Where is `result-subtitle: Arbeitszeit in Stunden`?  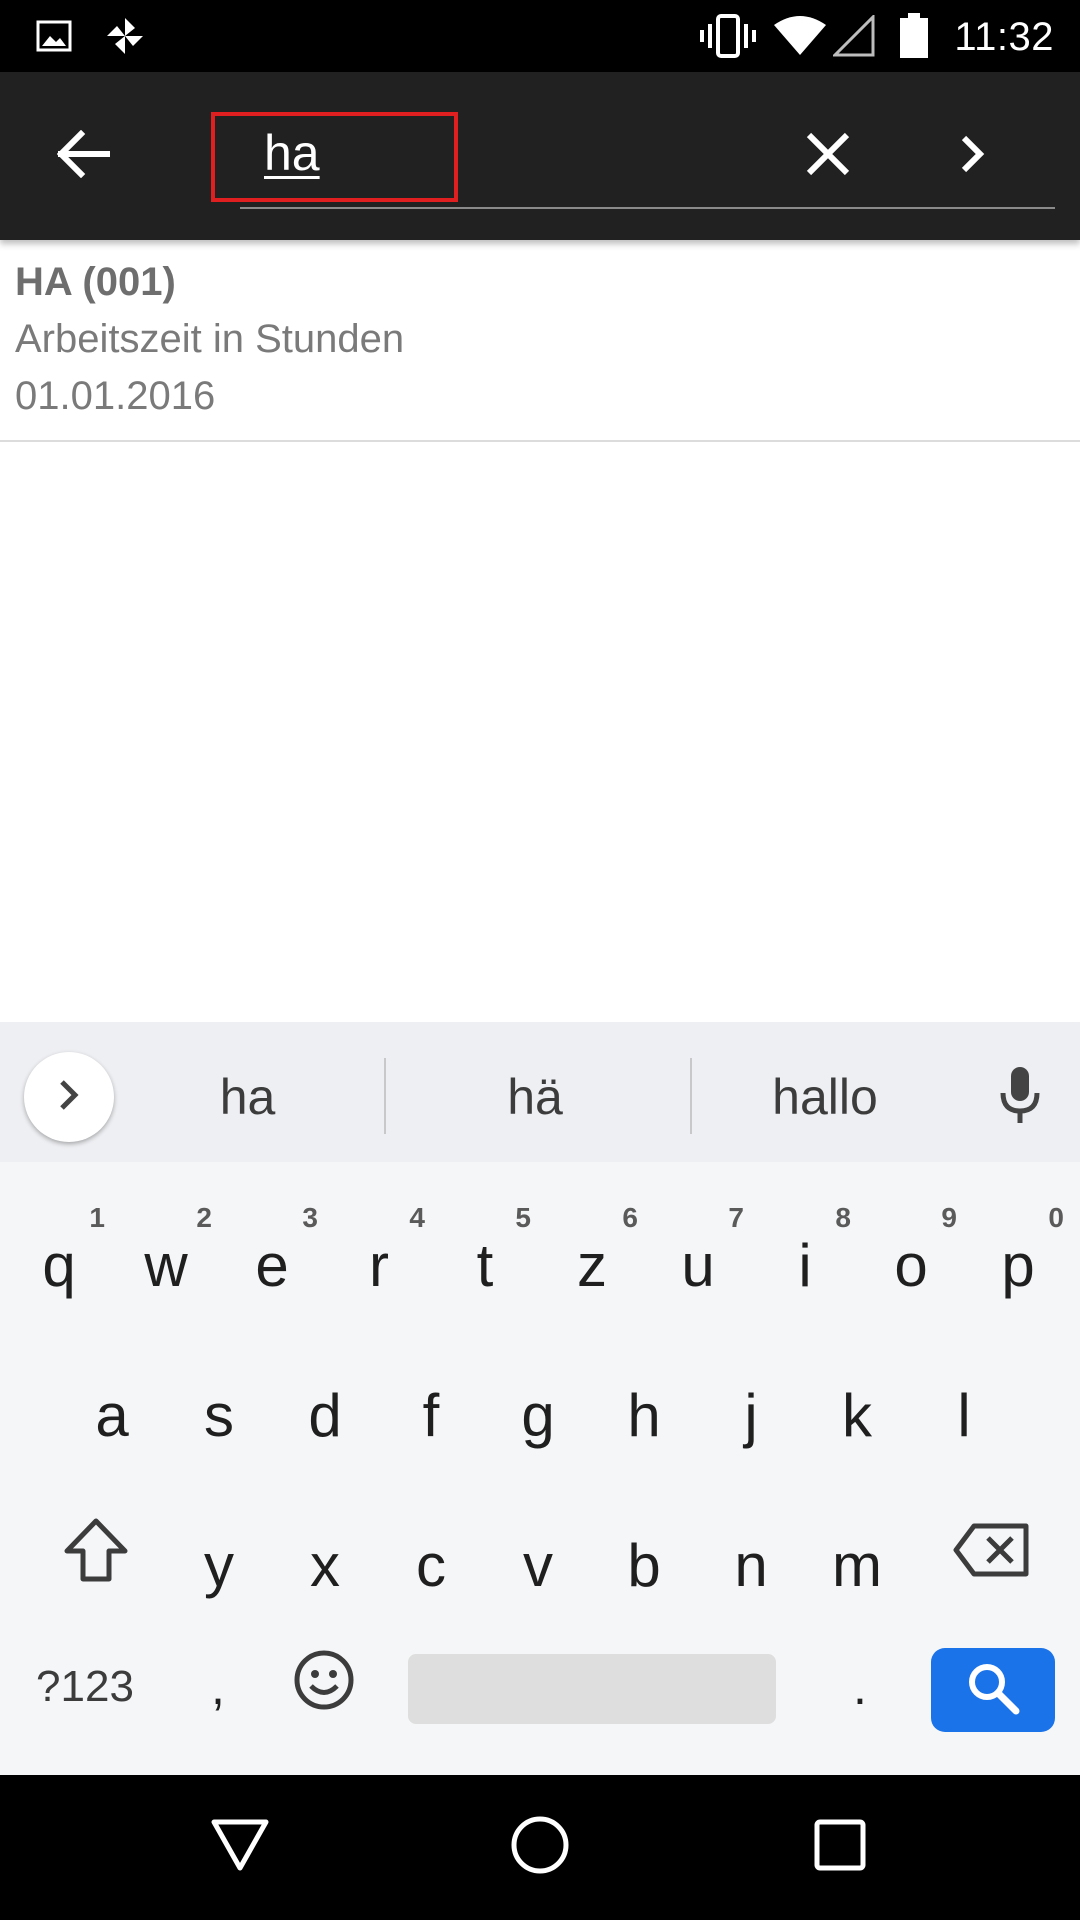 result-subtitle: Arbeitszeit in Stunden is located at coordinates (210, 339).